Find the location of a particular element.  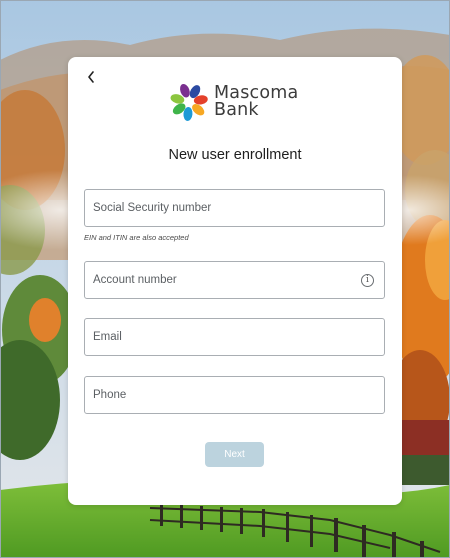

next-button: Next is located at coordinates (234, 454).